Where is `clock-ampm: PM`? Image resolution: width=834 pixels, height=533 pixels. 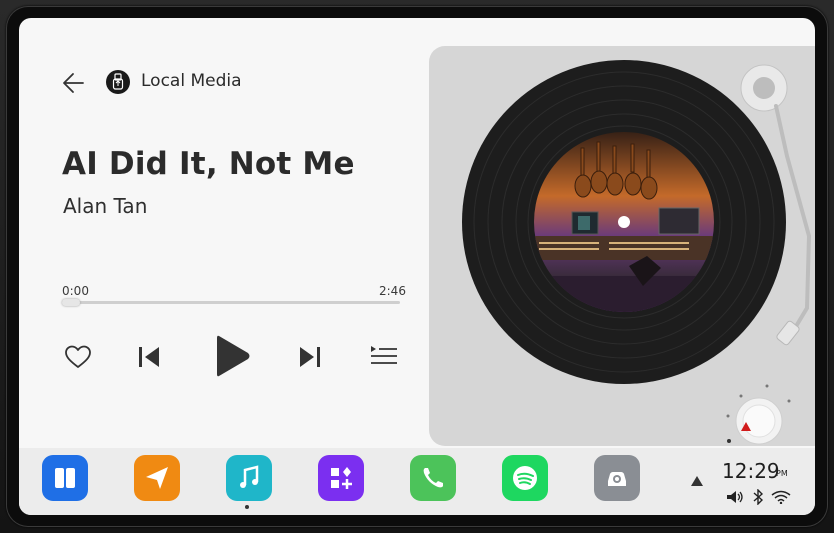
clock-ampm: PM is located at coordinates (782, 473).